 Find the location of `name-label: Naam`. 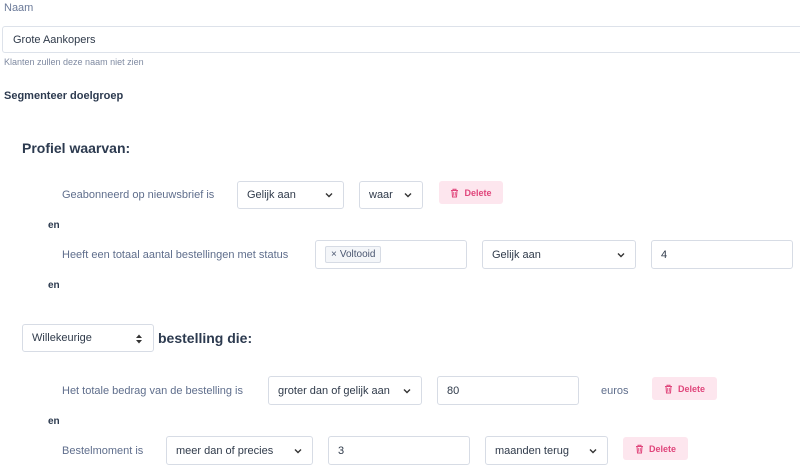

name-label: Naam is located at coordinates (19, 8).